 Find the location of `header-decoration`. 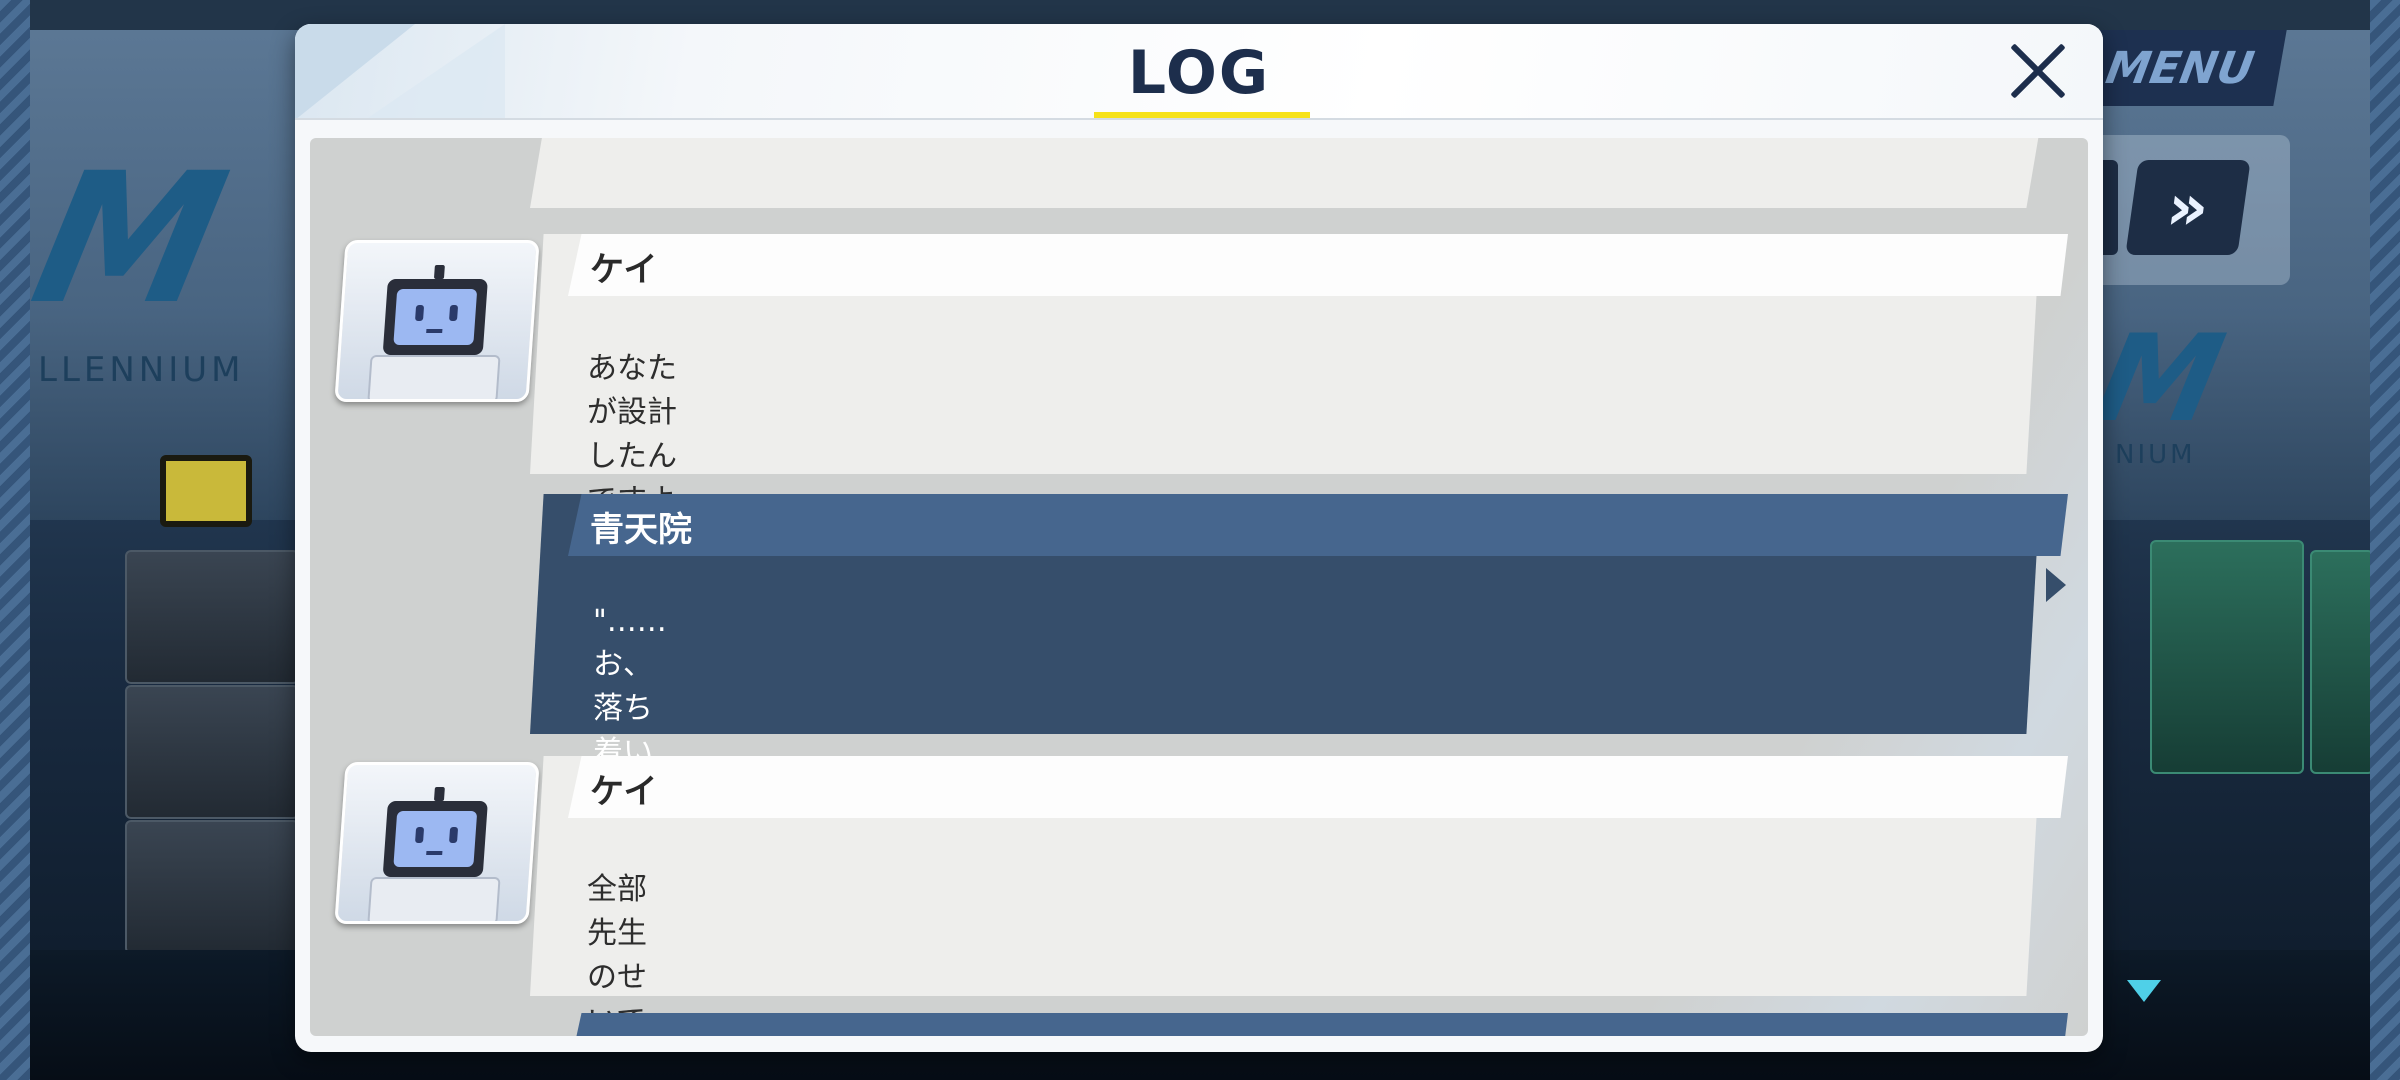

header-decoration is located at coordinates (435, 72).